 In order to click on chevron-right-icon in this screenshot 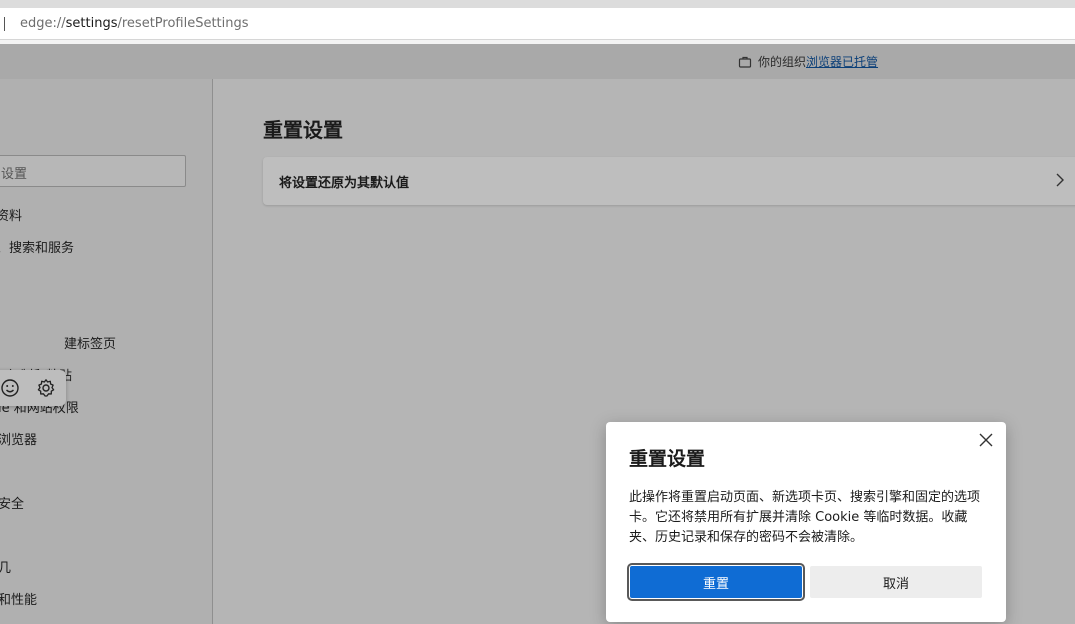, I will do `click(1060, 180)`.